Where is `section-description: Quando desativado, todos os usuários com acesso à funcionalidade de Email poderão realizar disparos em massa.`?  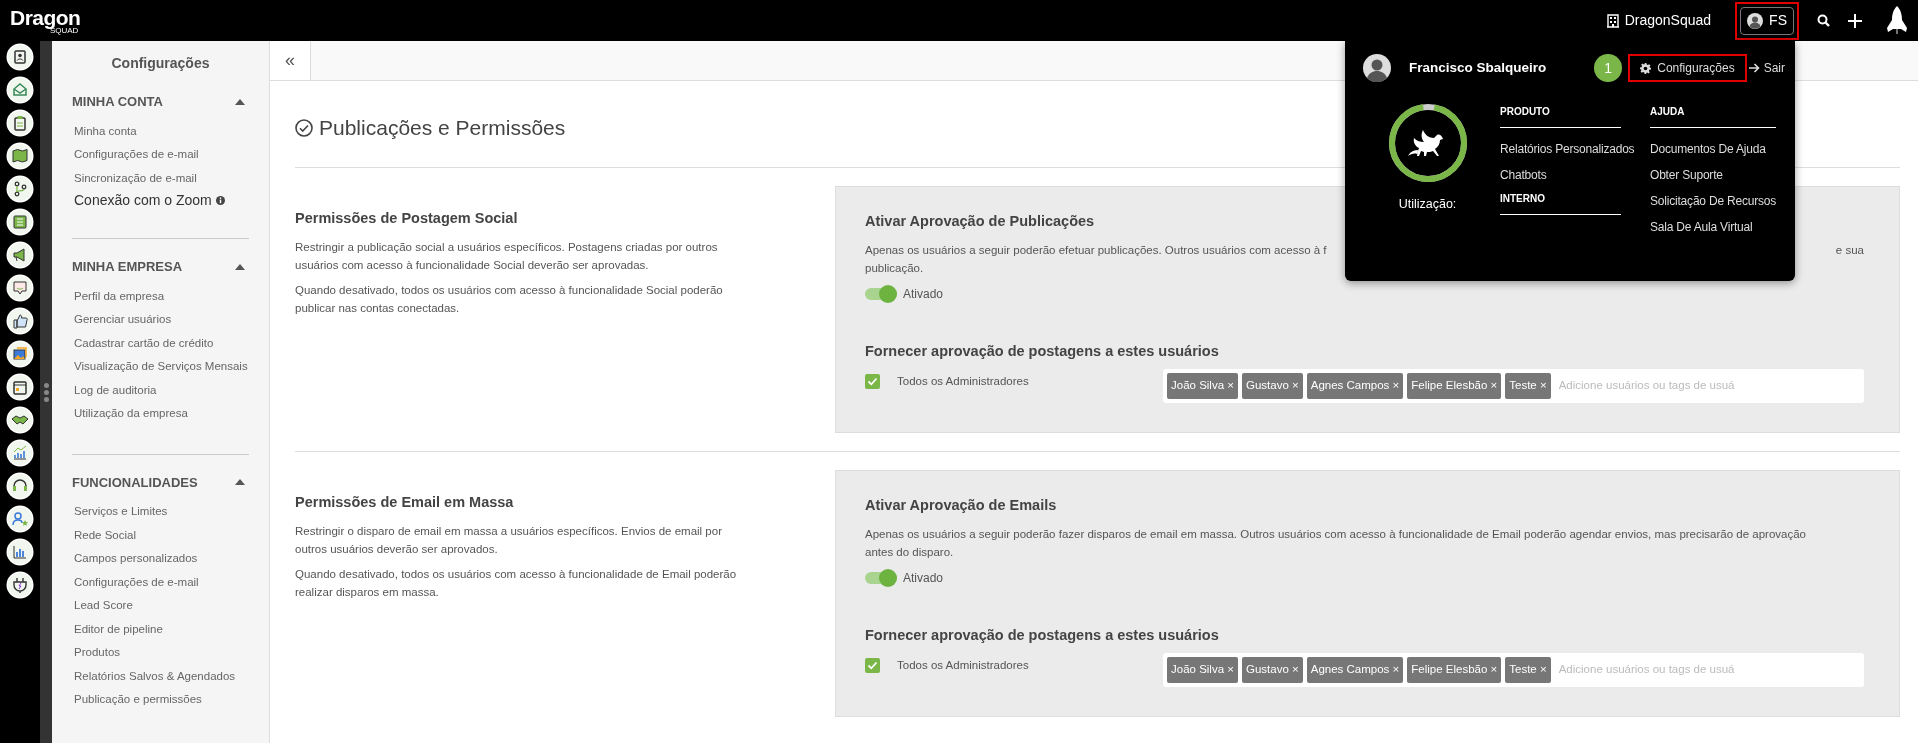
section-description: Quando desativado, todos os usuários com acesso à funcionalidade de Email poderão realizar disparos em massa. is located at coordinates (516, 583).